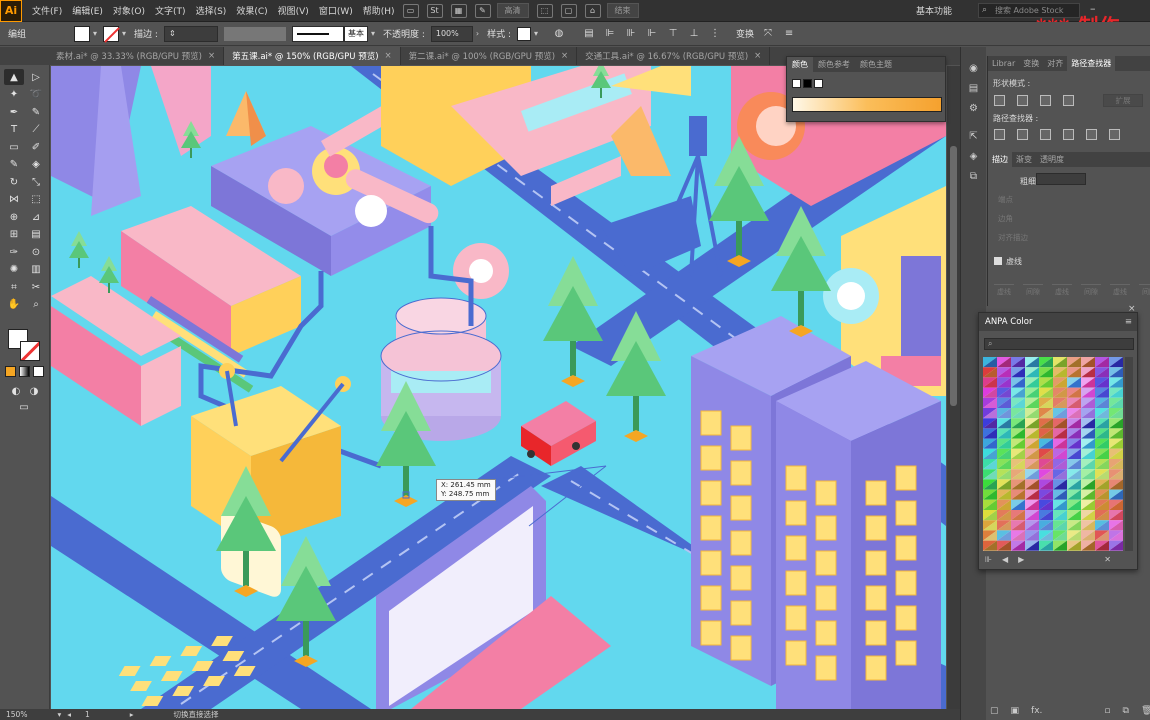  What do you see at coordinates (36, 270) in the screenshot?
I see `graph-tool-icon: ▥` at bounding box center [36, 270].